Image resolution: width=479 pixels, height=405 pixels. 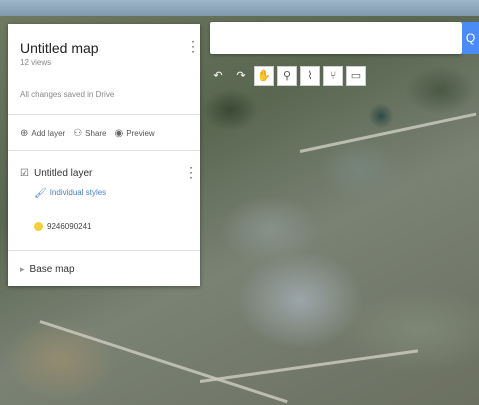 I want to click on preview-label: Preview, so click(x=140, y=133).